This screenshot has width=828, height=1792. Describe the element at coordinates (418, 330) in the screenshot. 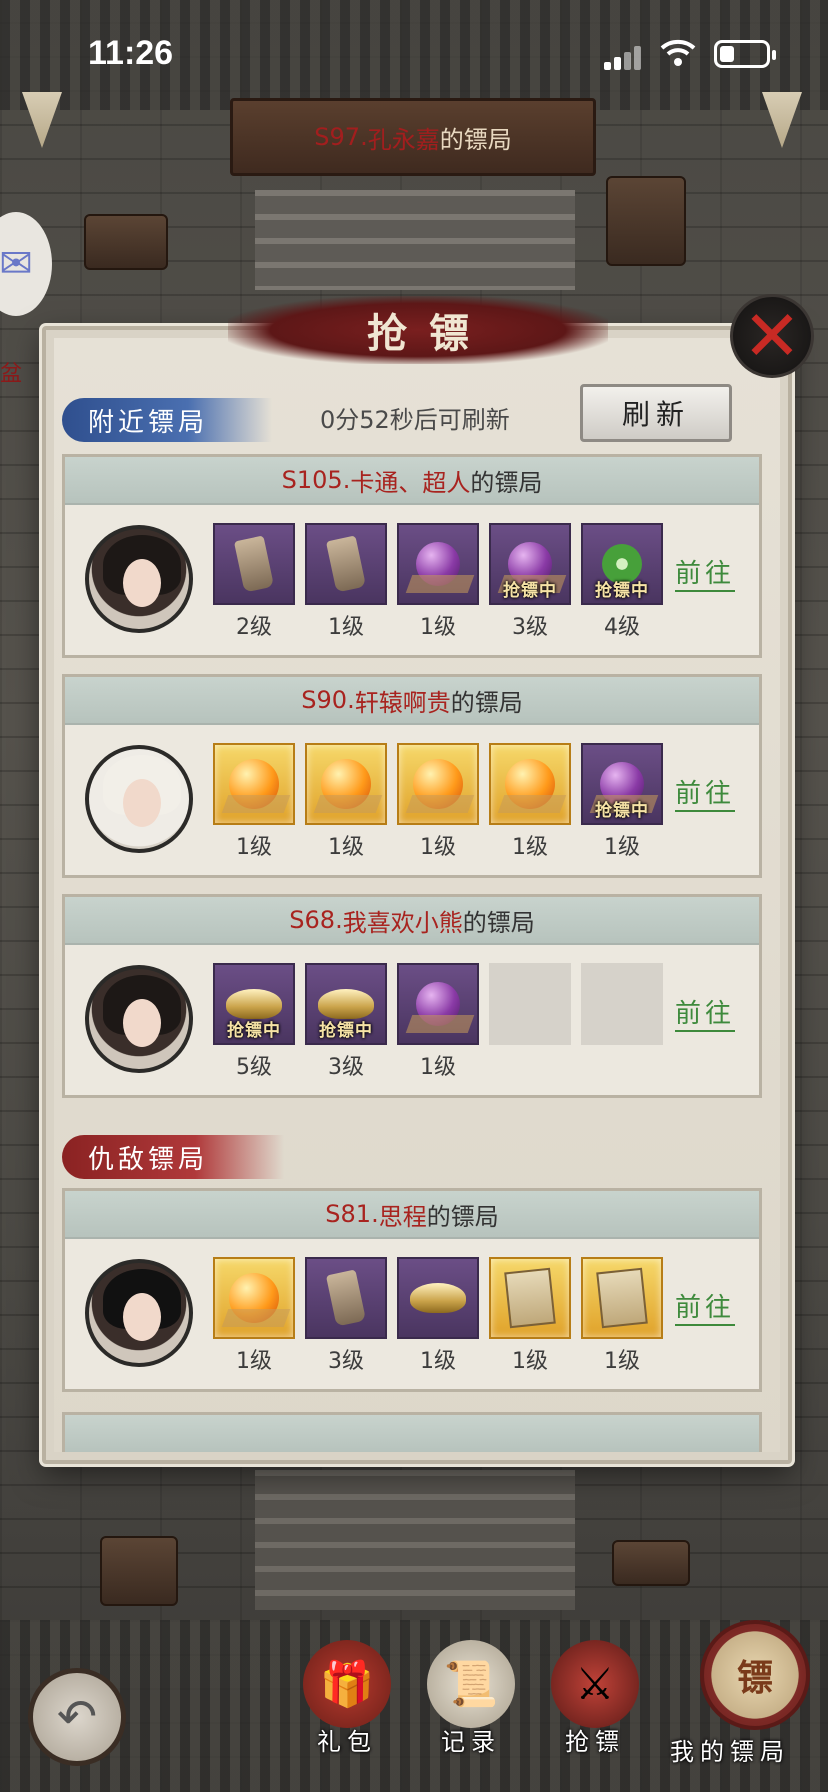

I see `dialog-title-banner: 抢镖` at that location.